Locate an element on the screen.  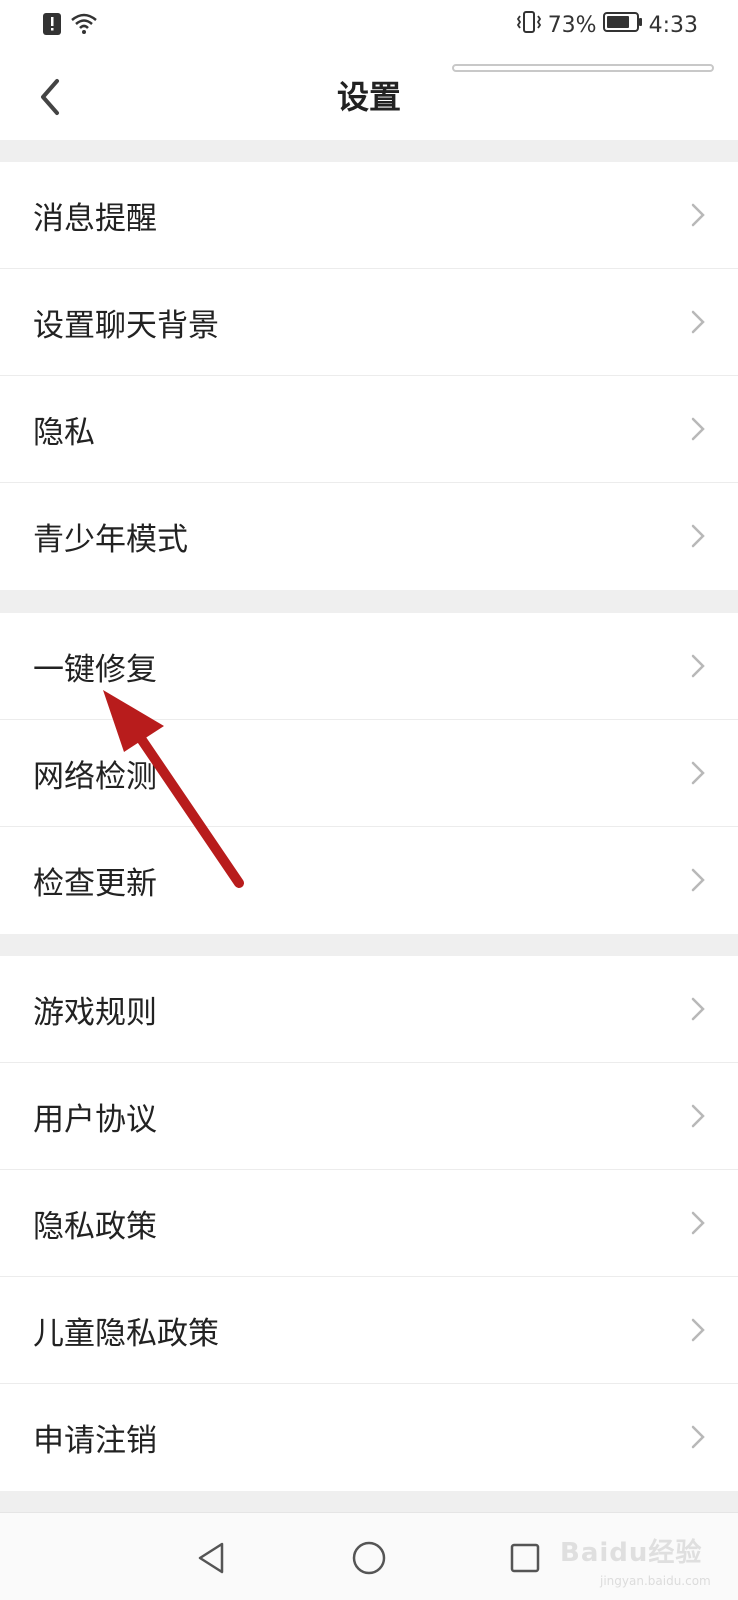
wifi-icon is located at coordinates (84, 26).